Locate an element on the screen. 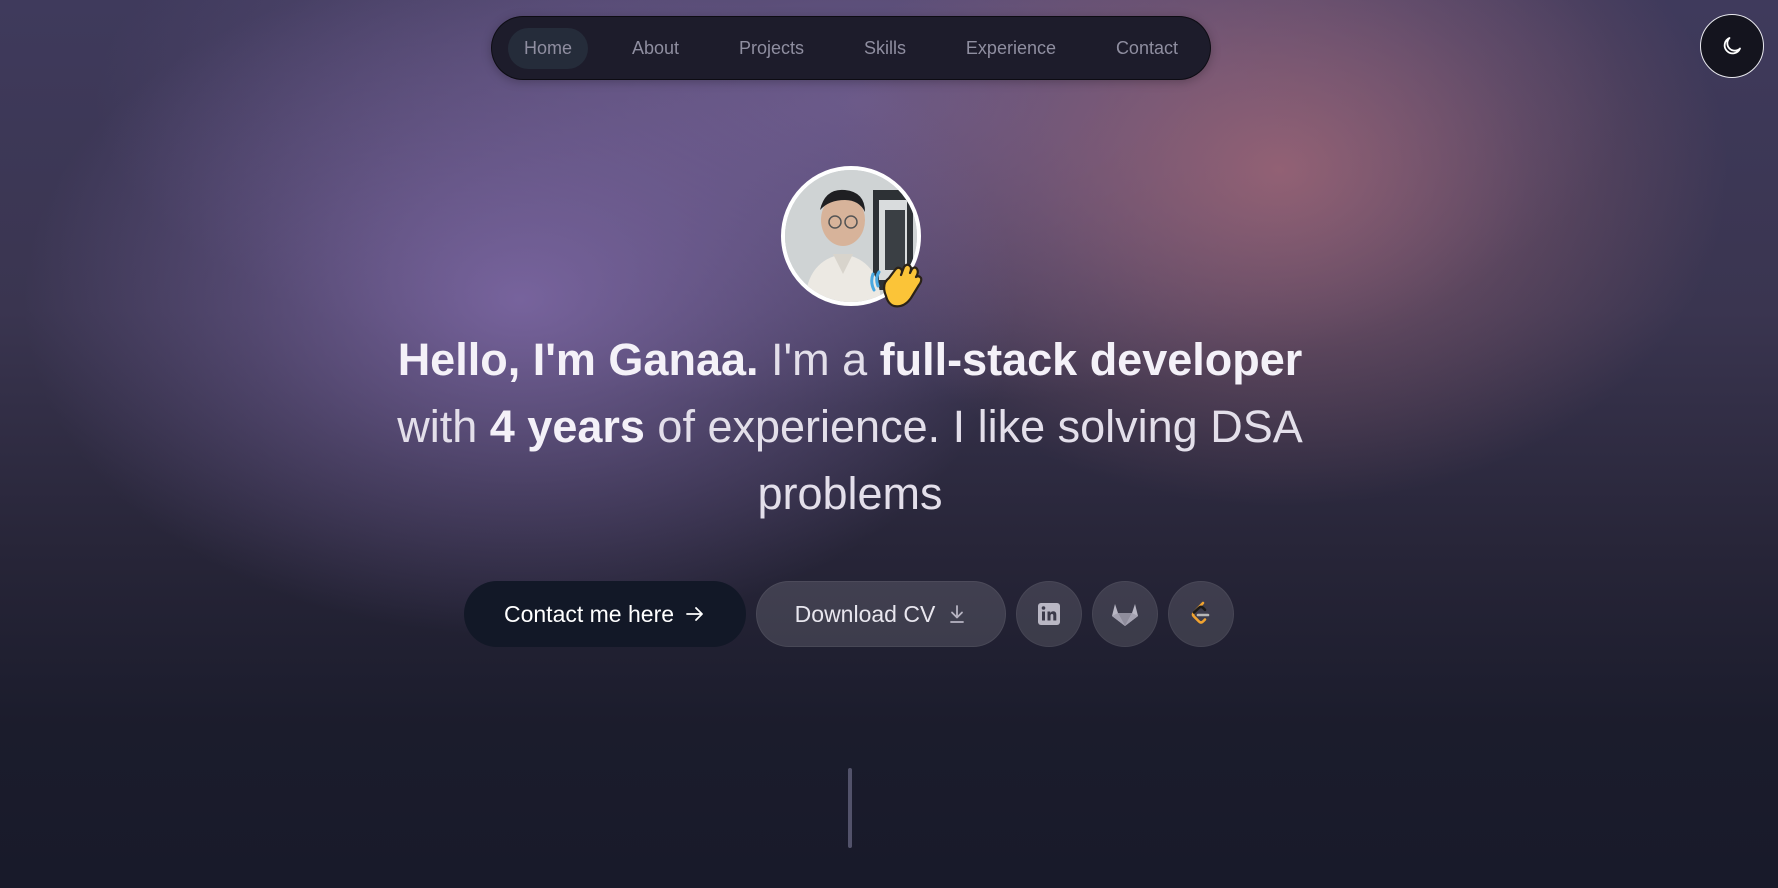 The height and width of the screenshot is (888, 1778). download-cv-button: Download CV is located at coordinates (881, 614).